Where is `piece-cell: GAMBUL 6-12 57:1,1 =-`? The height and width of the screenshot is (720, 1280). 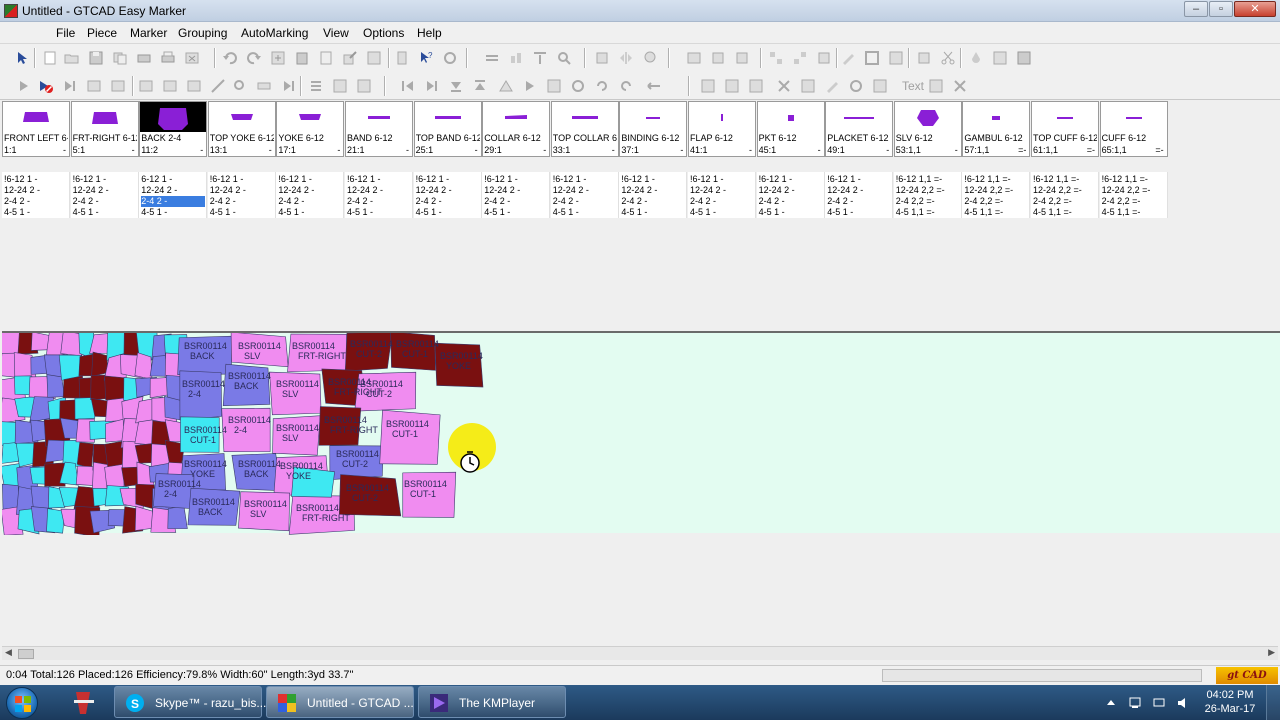 piece-cell: GAMBUL 6-12 57:1,1 =- is located at coordinates (996, 129).